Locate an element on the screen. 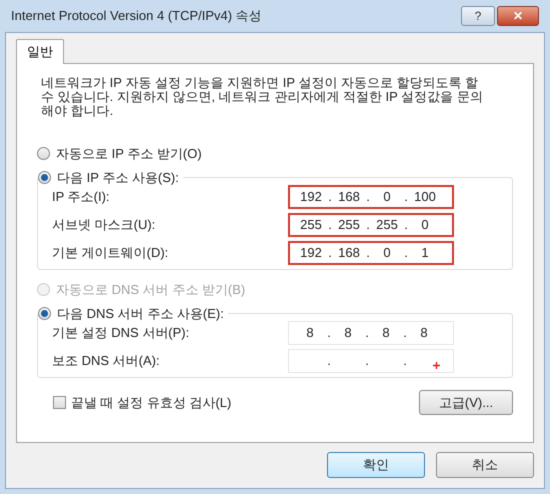 The height and width of the screenshot is (494, 550). ip-address-field: 255 . 255 . 255 . 0 is located at coordinates (371, 225).